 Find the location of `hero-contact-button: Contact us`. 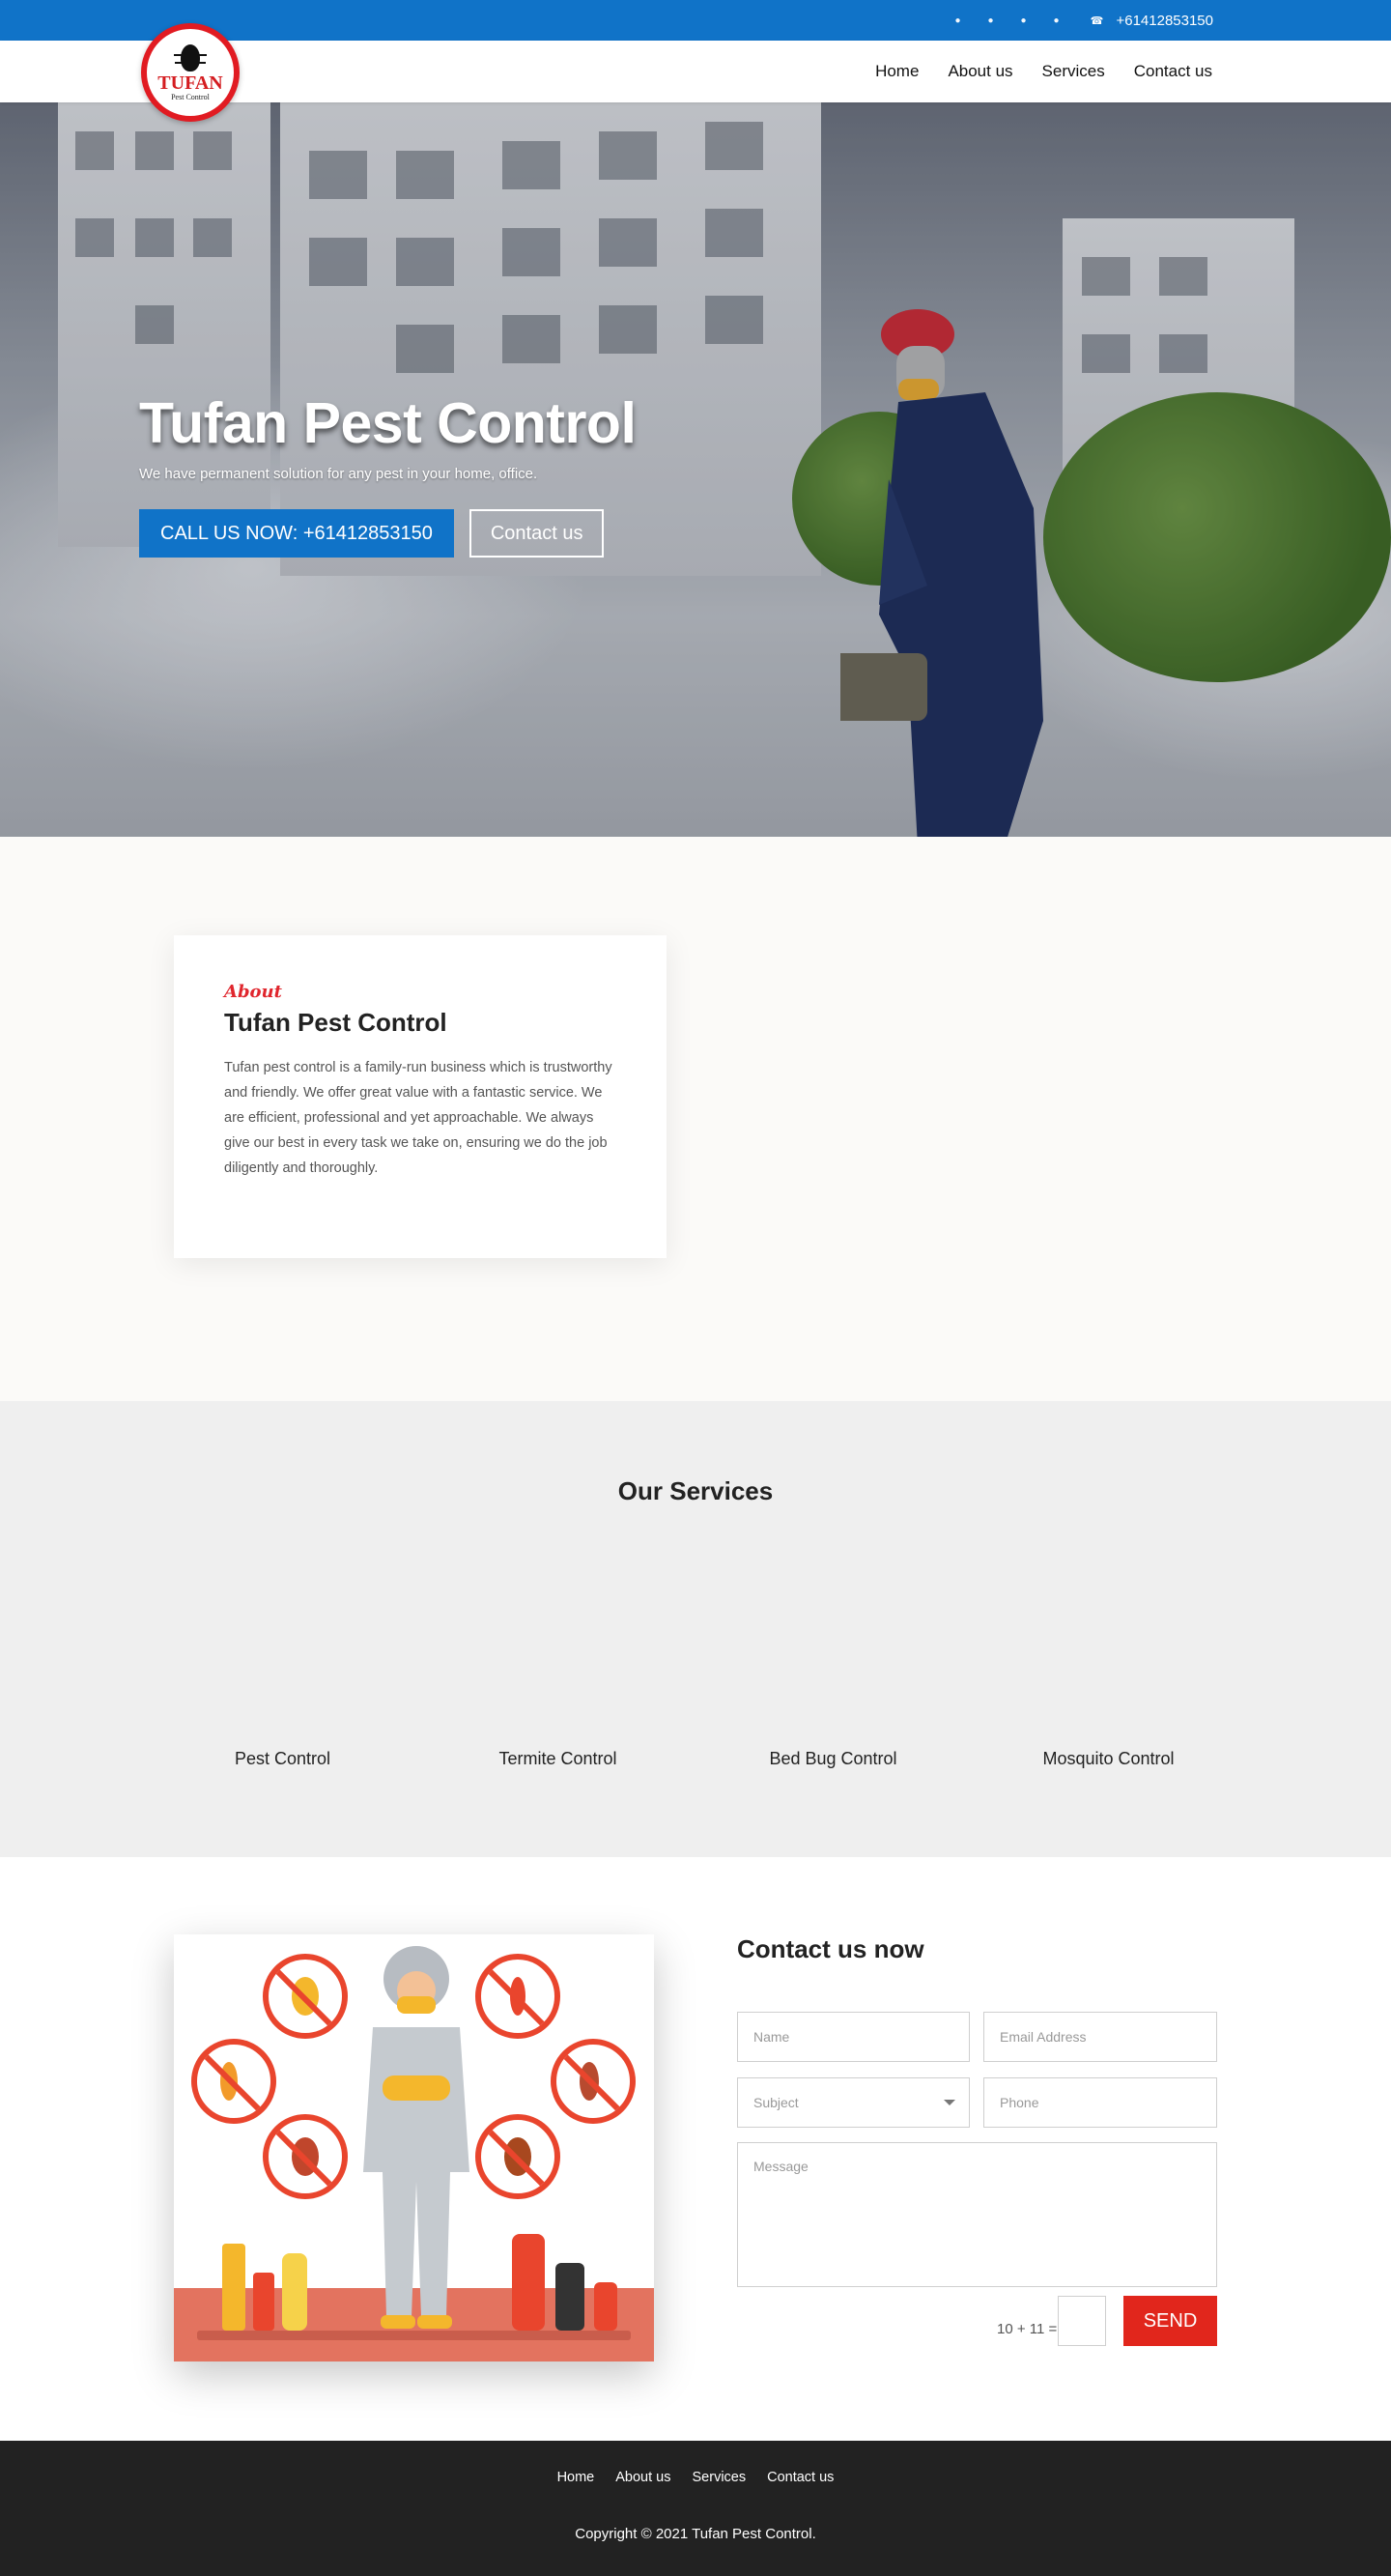

hero-contact-button: Contact us is located at coordinates (536, 533).